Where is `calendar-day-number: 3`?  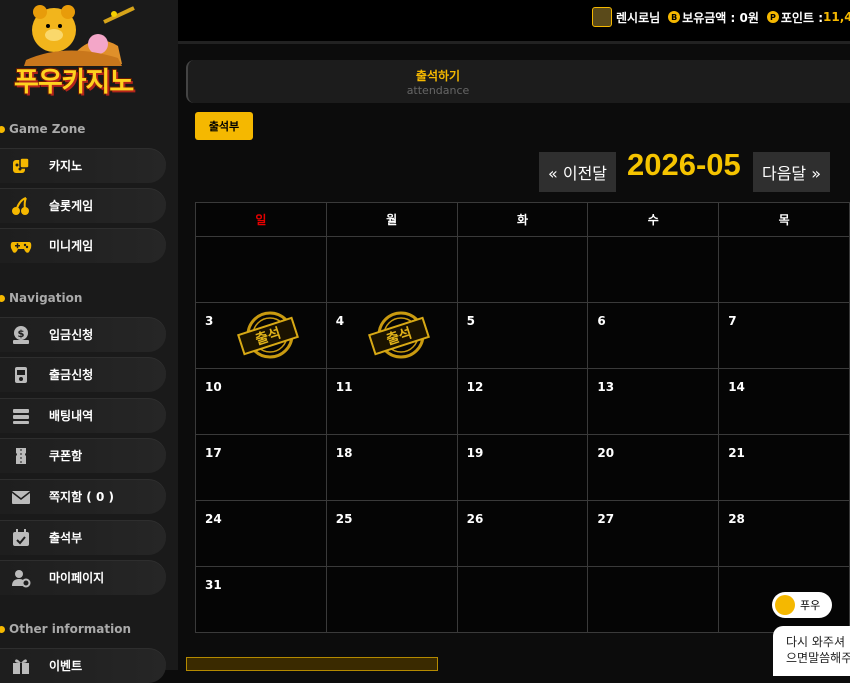
calendar-day-number: 3 is located at coordinates (209, 321).